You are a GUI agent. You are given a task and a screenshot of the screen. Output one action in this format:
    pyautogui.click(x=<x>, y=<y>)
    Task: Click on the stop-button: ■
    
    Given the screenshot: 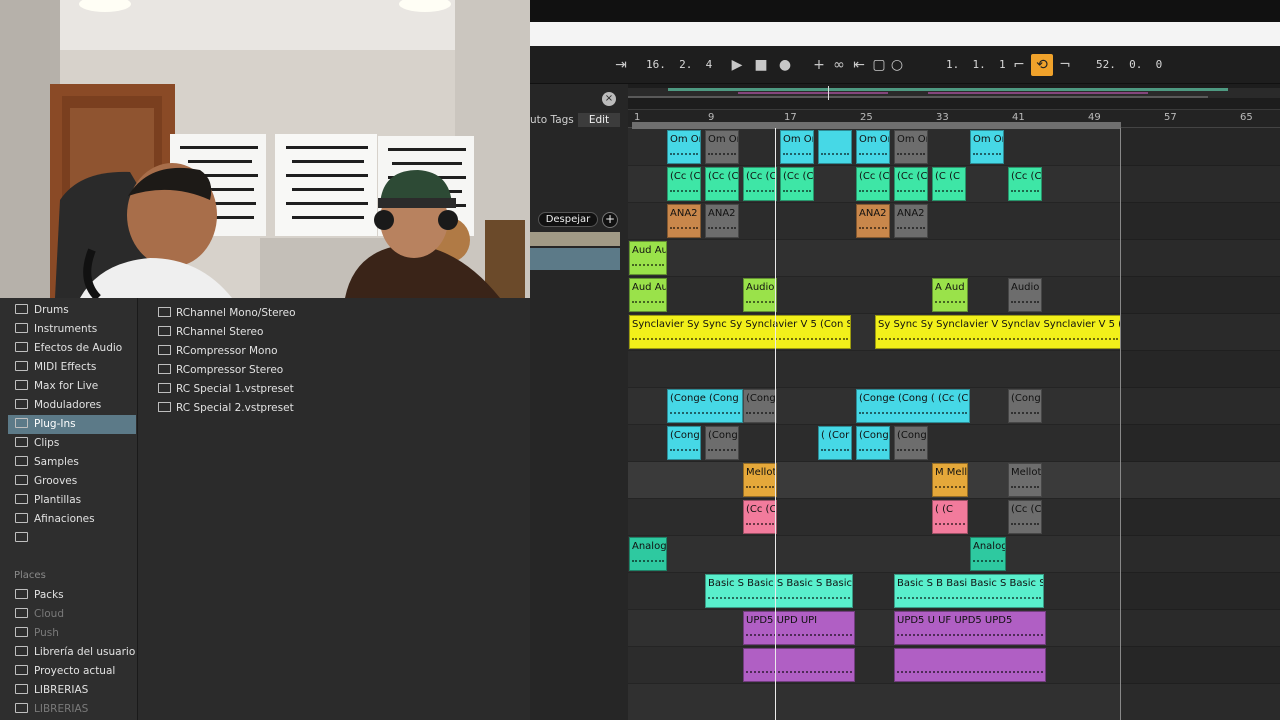 What is the action you would take?
    pyautogui.click(x=761, y=65)
    